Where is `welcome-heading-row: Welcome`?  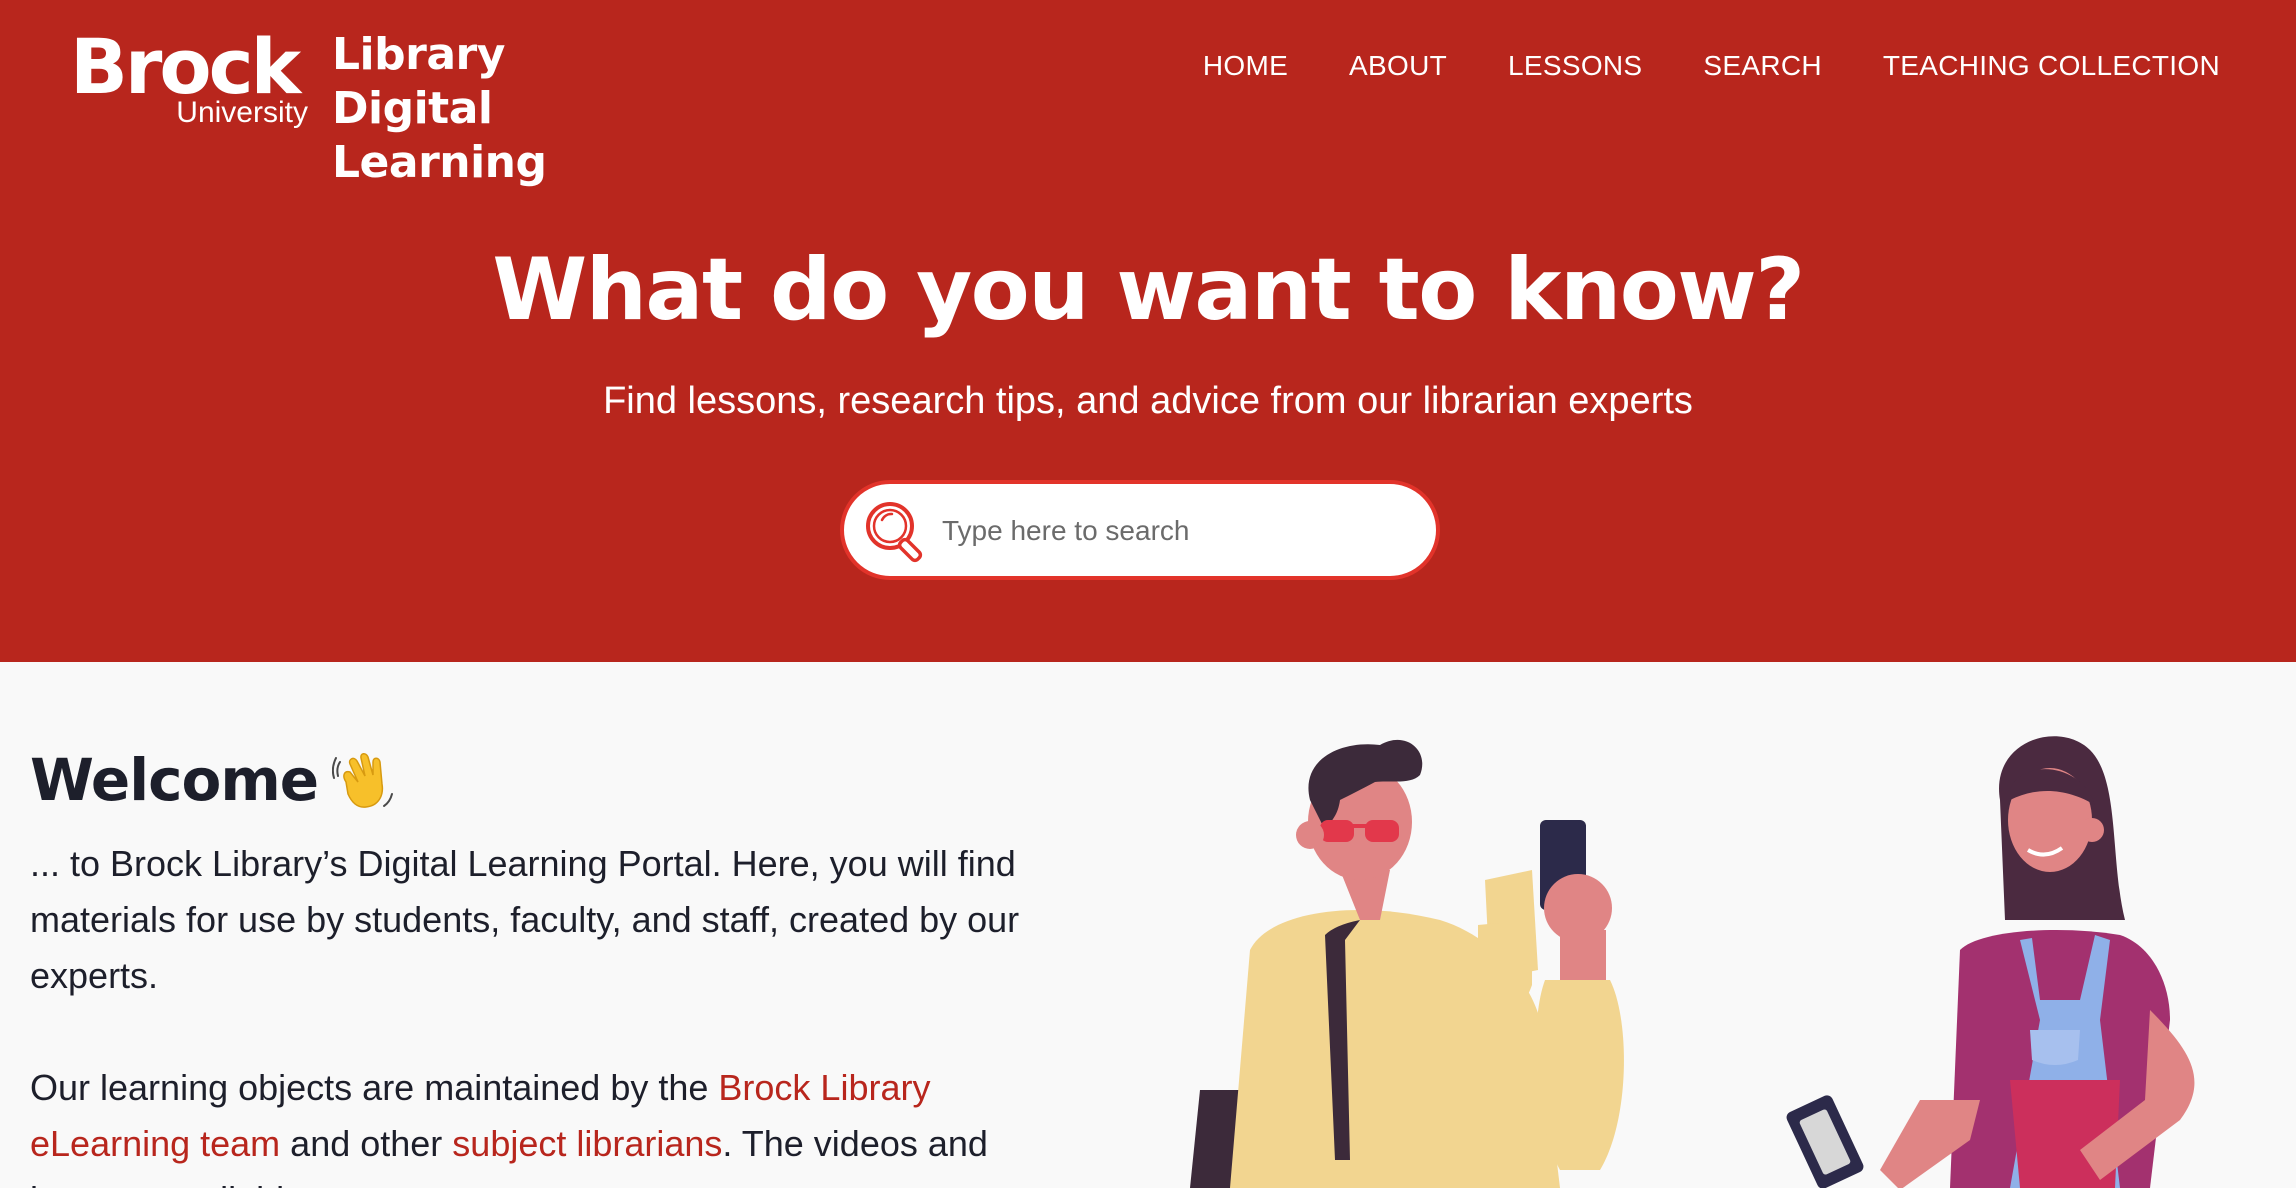 welcome-heading-row: Welcome is located at coordinates (213, 780).